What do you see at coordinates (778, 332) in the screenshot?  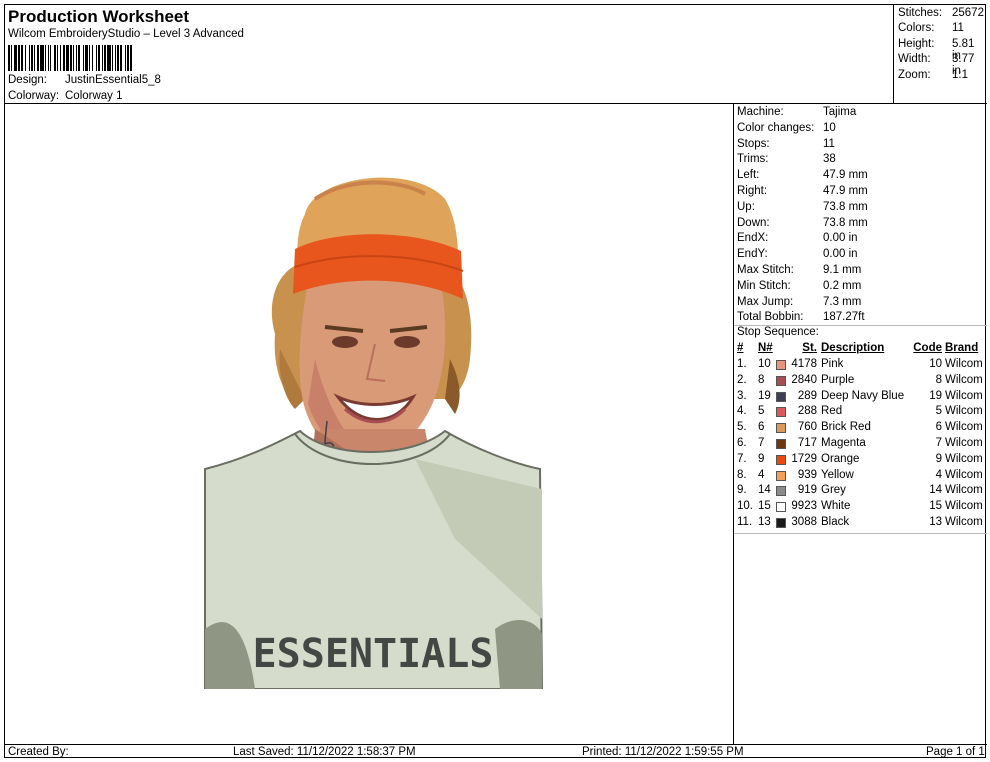 I see `stop-sequence-title: Stop Sequence:` at bounding box center [778, 332].